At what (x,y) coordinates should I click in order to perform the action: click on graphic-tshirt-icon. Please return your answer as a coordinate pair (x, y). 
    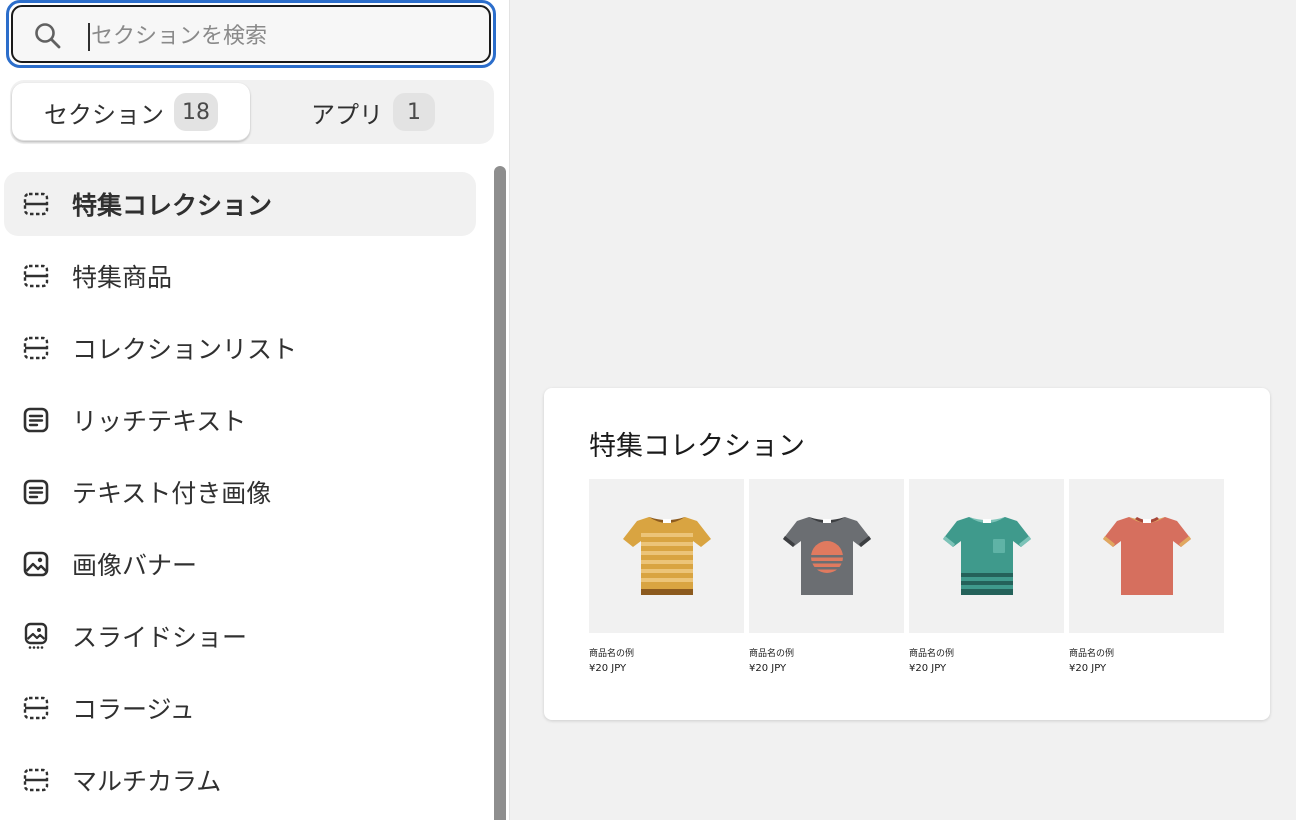
    Looking at the image, I should click on (826, 556).